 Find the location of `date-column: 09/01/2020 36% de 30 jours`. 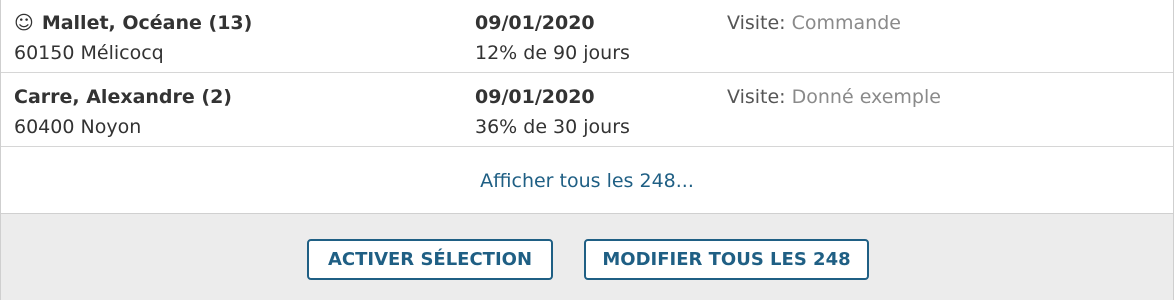

date-column: 09/01/2020 36% de 30 jours is located at coordinates (552, 112).